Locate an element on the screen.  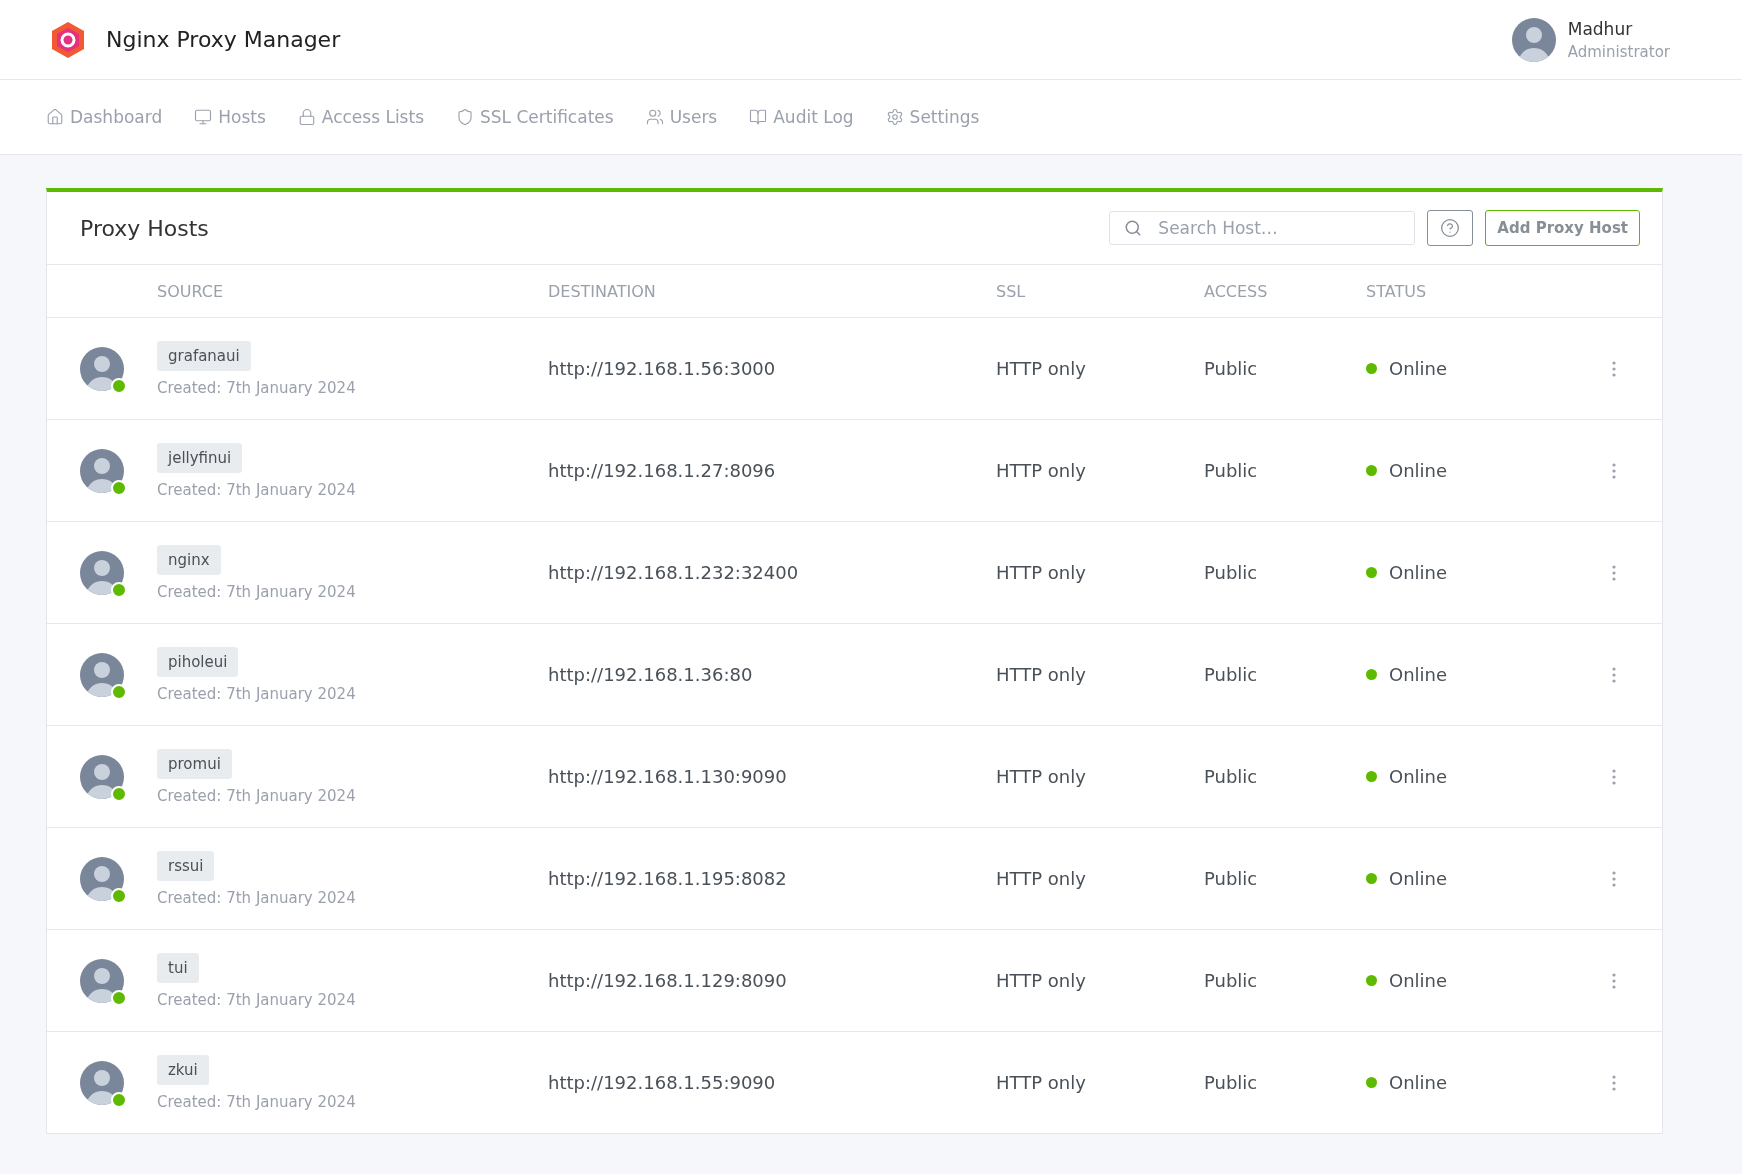
column-header: ACCESS is located at coordinates (1236, 291).